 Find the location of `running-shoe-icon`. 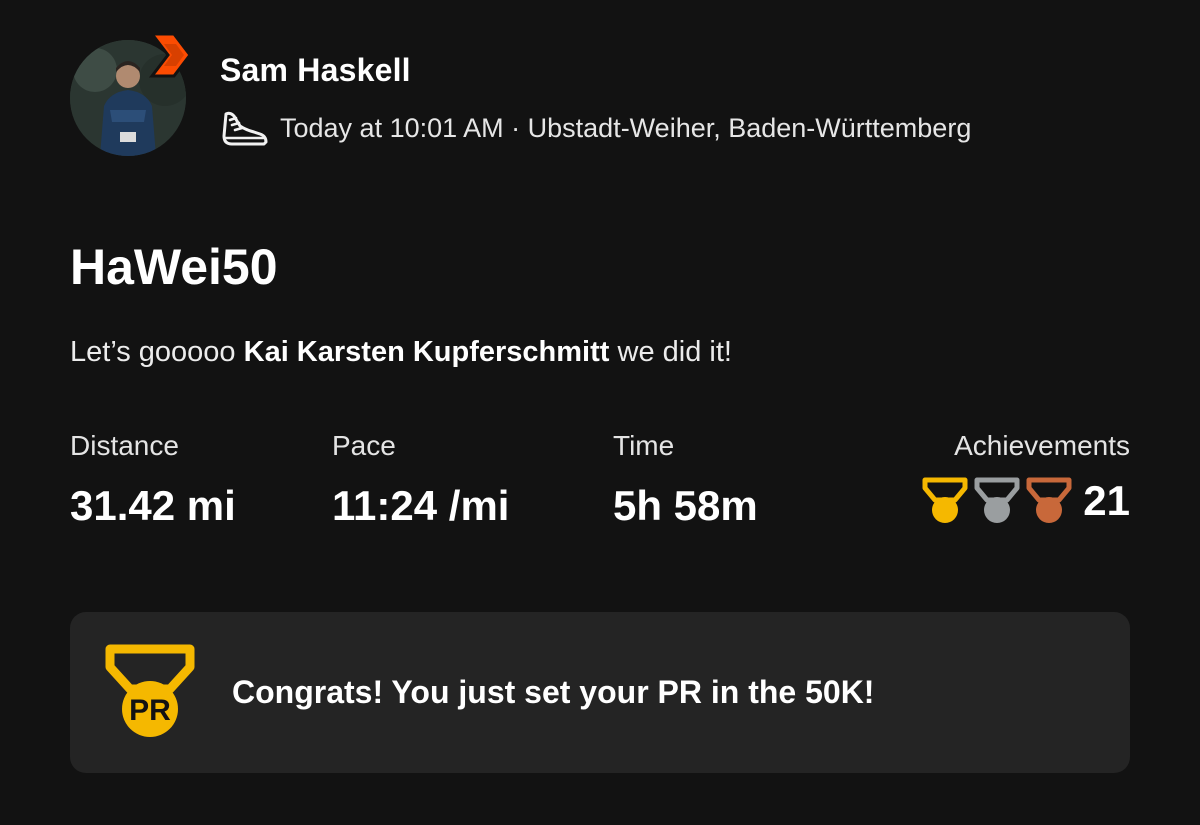

running-shoe-icon is located at coordinates (245, 128).